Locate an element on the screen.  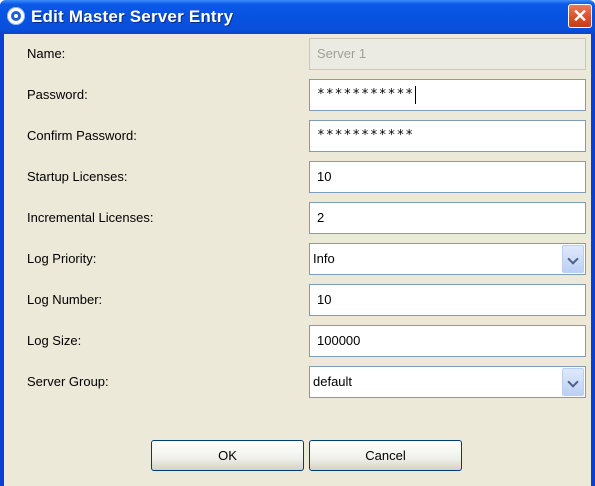
window-title: Edit Master Server Entry is located at coordinates (132, 16).